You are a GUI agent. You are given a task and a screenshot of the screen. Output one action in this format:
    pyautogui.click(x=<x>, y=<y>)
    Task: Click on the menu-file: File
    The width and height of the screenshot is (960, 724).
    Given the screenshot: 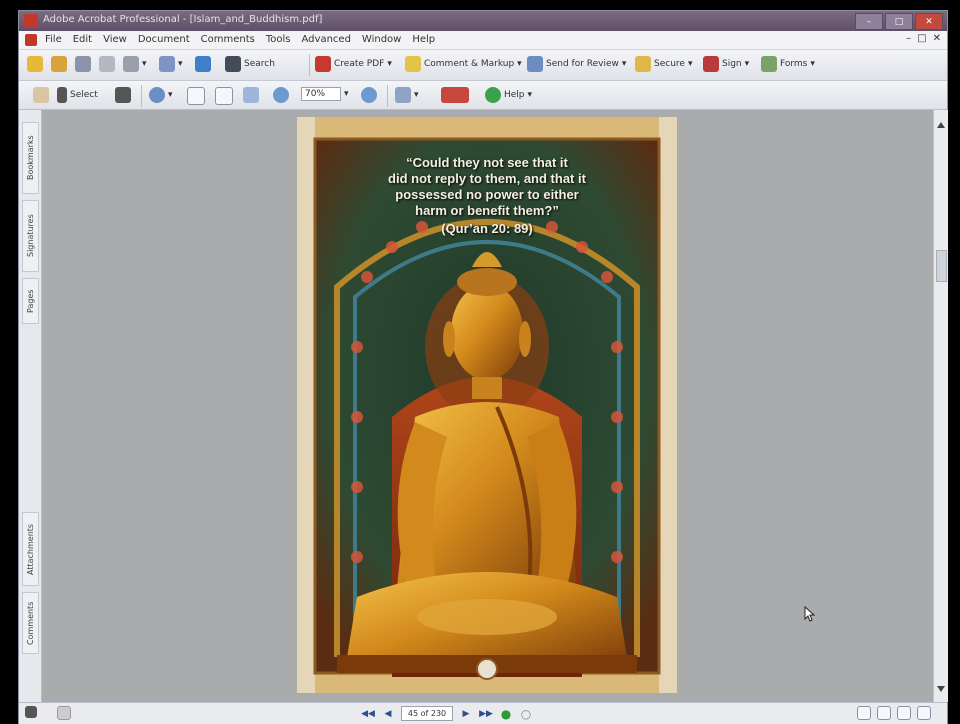 What is the action you would take?
    pyautogui.click(x=53, y=39)
    